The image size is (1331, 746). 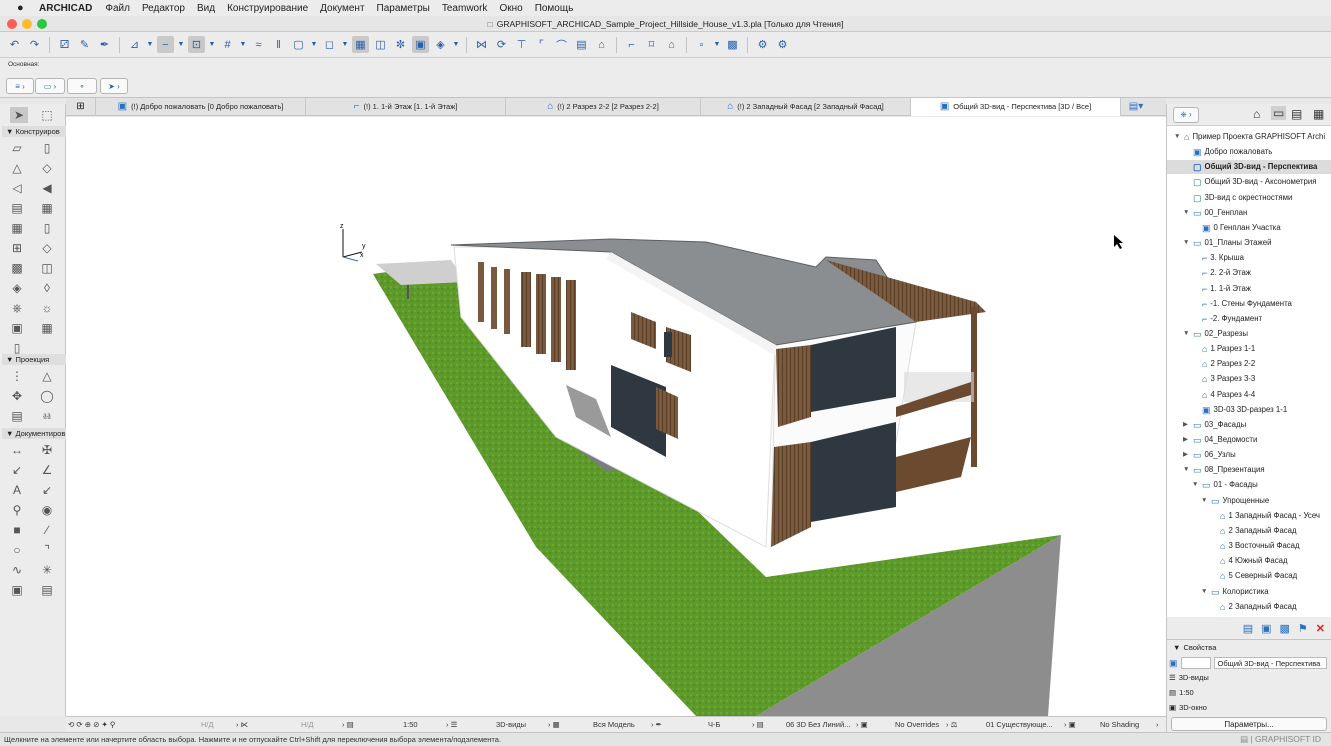 What do you see at coordinates (501, 44) in the screenshot?
I see `rotate-icon: ⟳` at bounding box center [501, 44].